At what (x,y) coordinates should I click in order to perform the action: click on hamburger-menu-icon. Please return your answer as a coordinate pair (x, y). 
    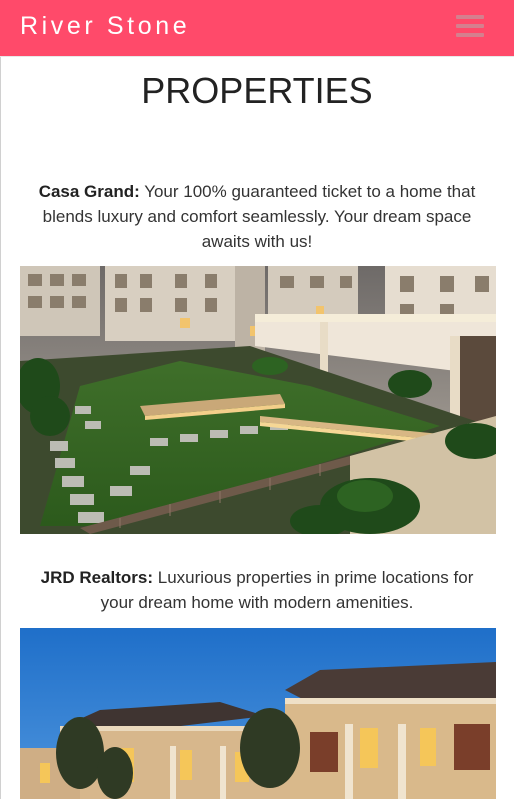
    Looking at the image, I should click on (470, 26).